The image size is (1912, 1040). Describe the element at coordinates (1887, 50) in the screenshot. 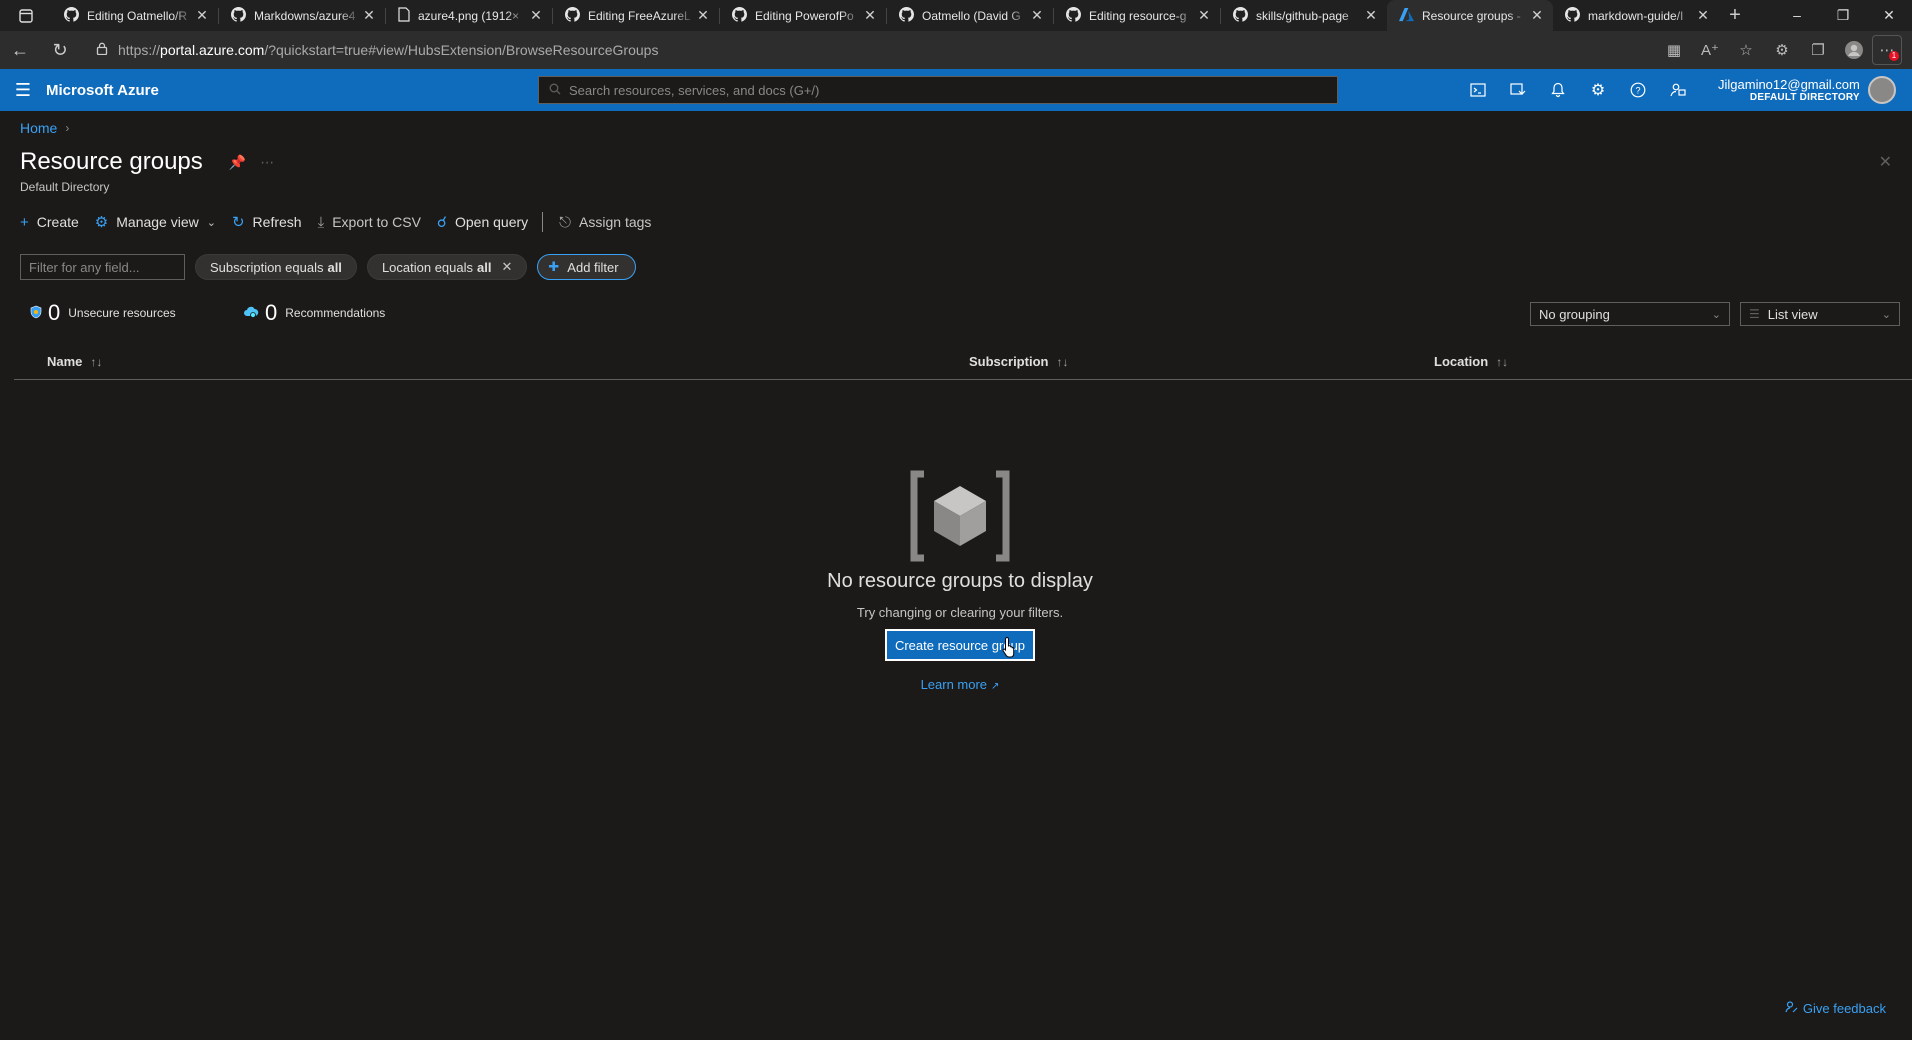

I see `settings-more-icon: ⋯ 1` at that location.